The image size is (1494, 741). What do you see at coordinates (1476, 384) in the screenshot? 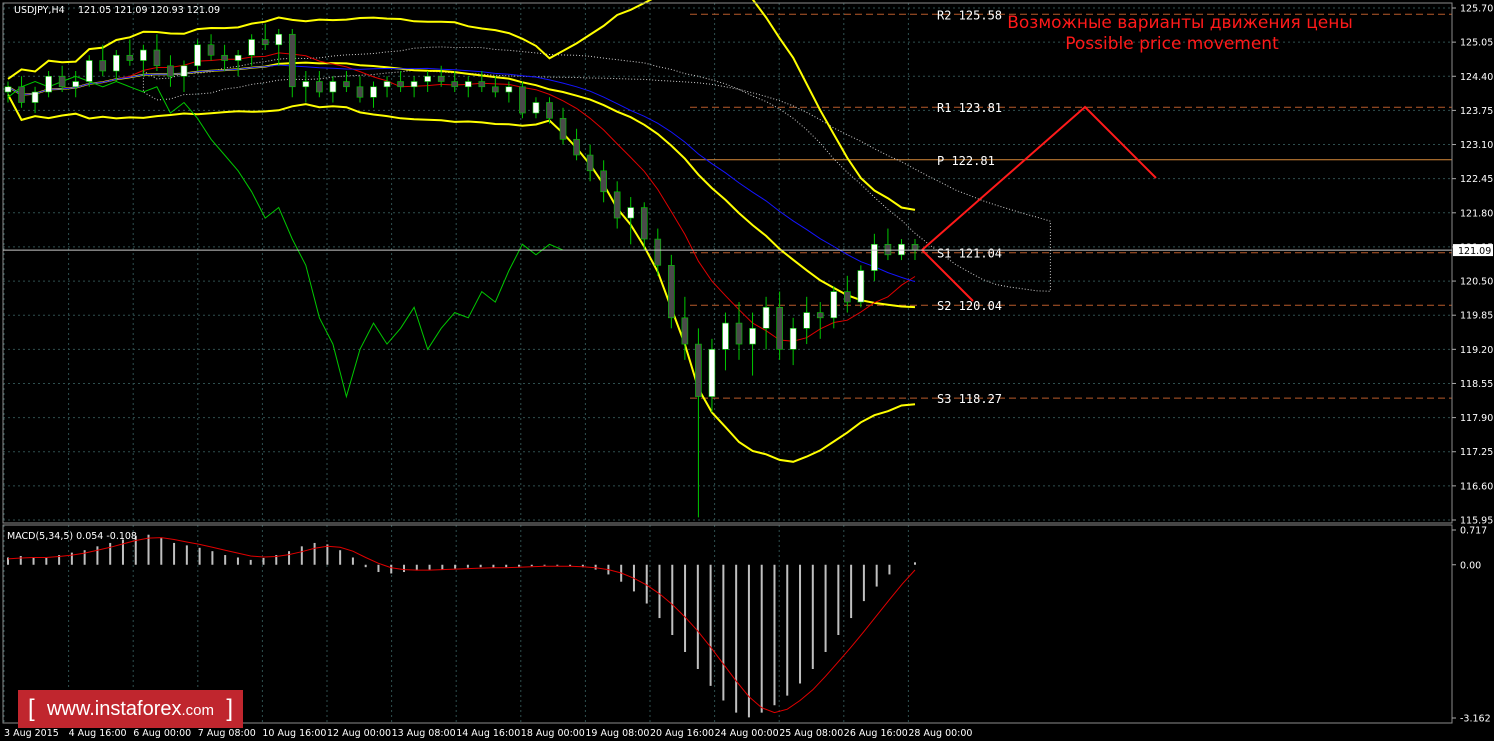
I see `y-tick-label: 118.55` at bounding box center [1476, 384].